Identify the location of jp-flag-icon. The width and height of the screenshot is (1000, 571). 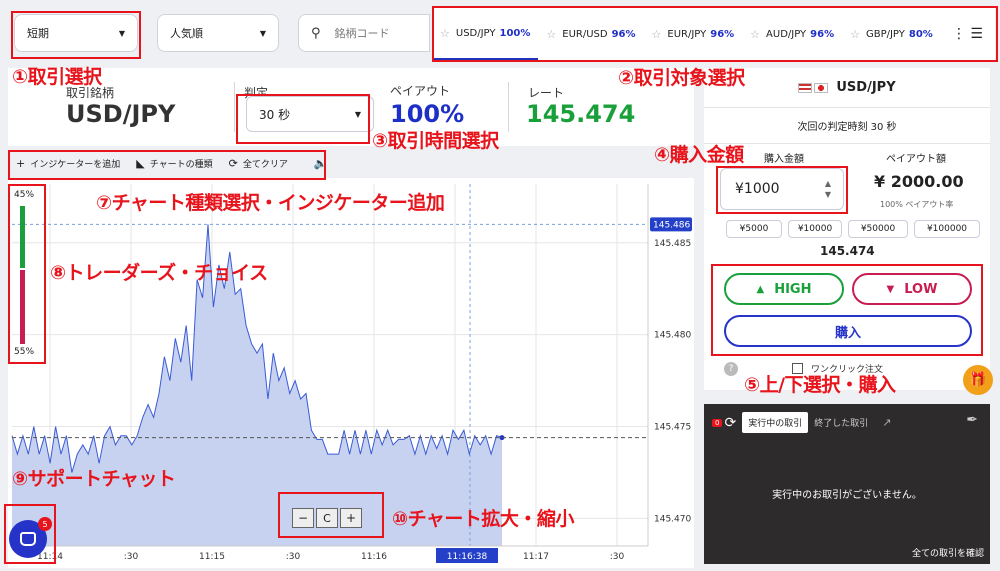
(821, 87).